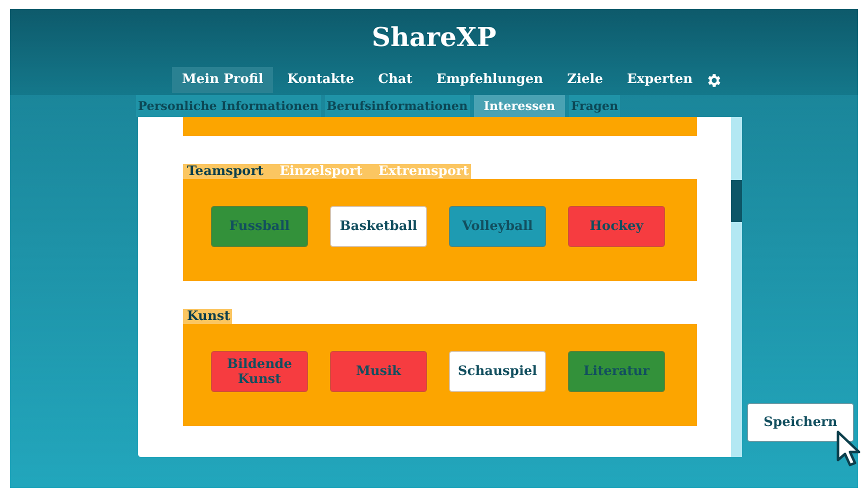  Describe the element at coordinates (660, 80) in the screenshot. I see `nav-tab: Experten` at that location.